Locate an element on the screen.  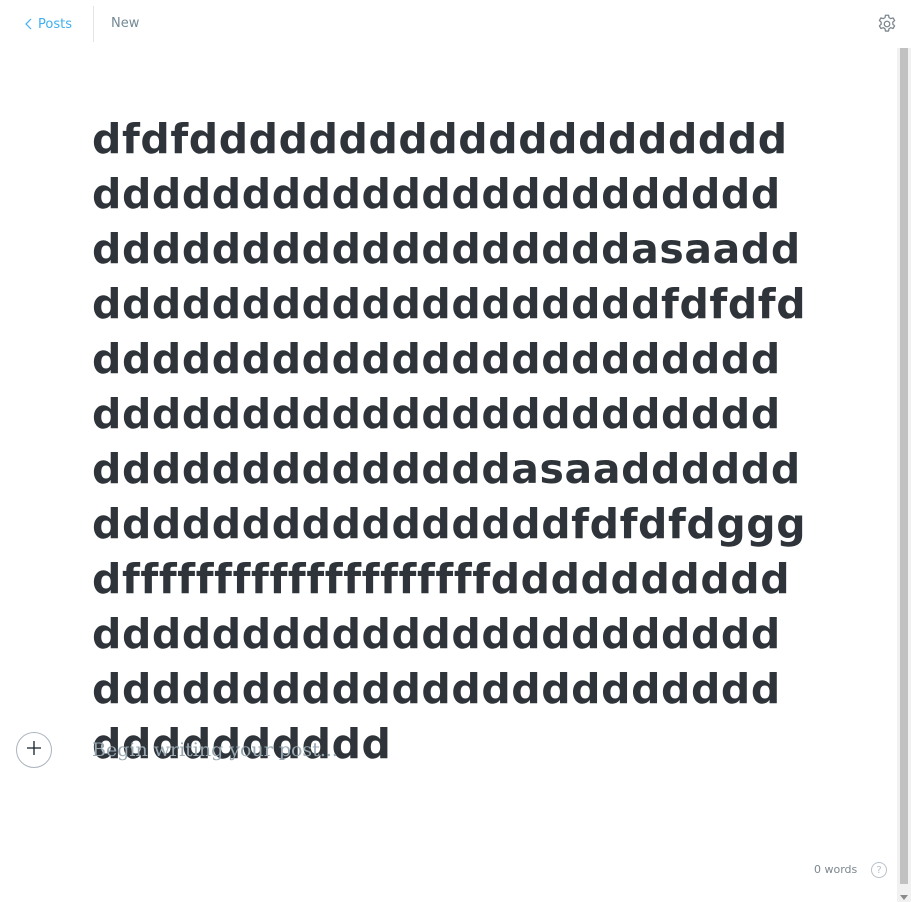
question-mark-icon: ? is located at coordinates (879, 870).